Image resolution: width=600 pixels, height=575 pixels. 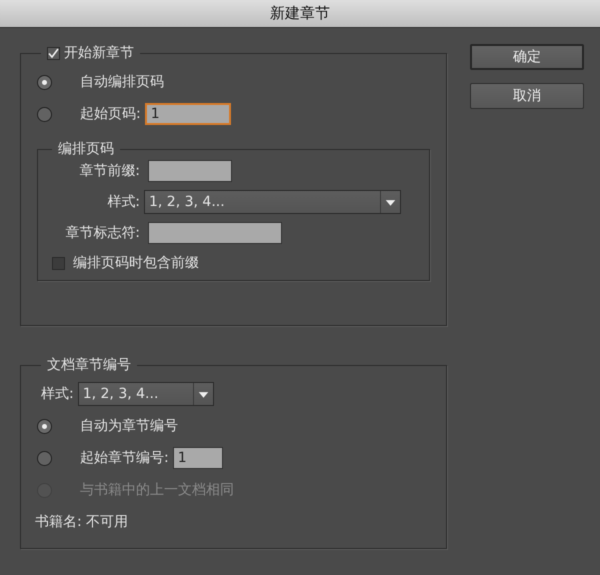 I want to click on marker-field, so click(x=215, y=233).